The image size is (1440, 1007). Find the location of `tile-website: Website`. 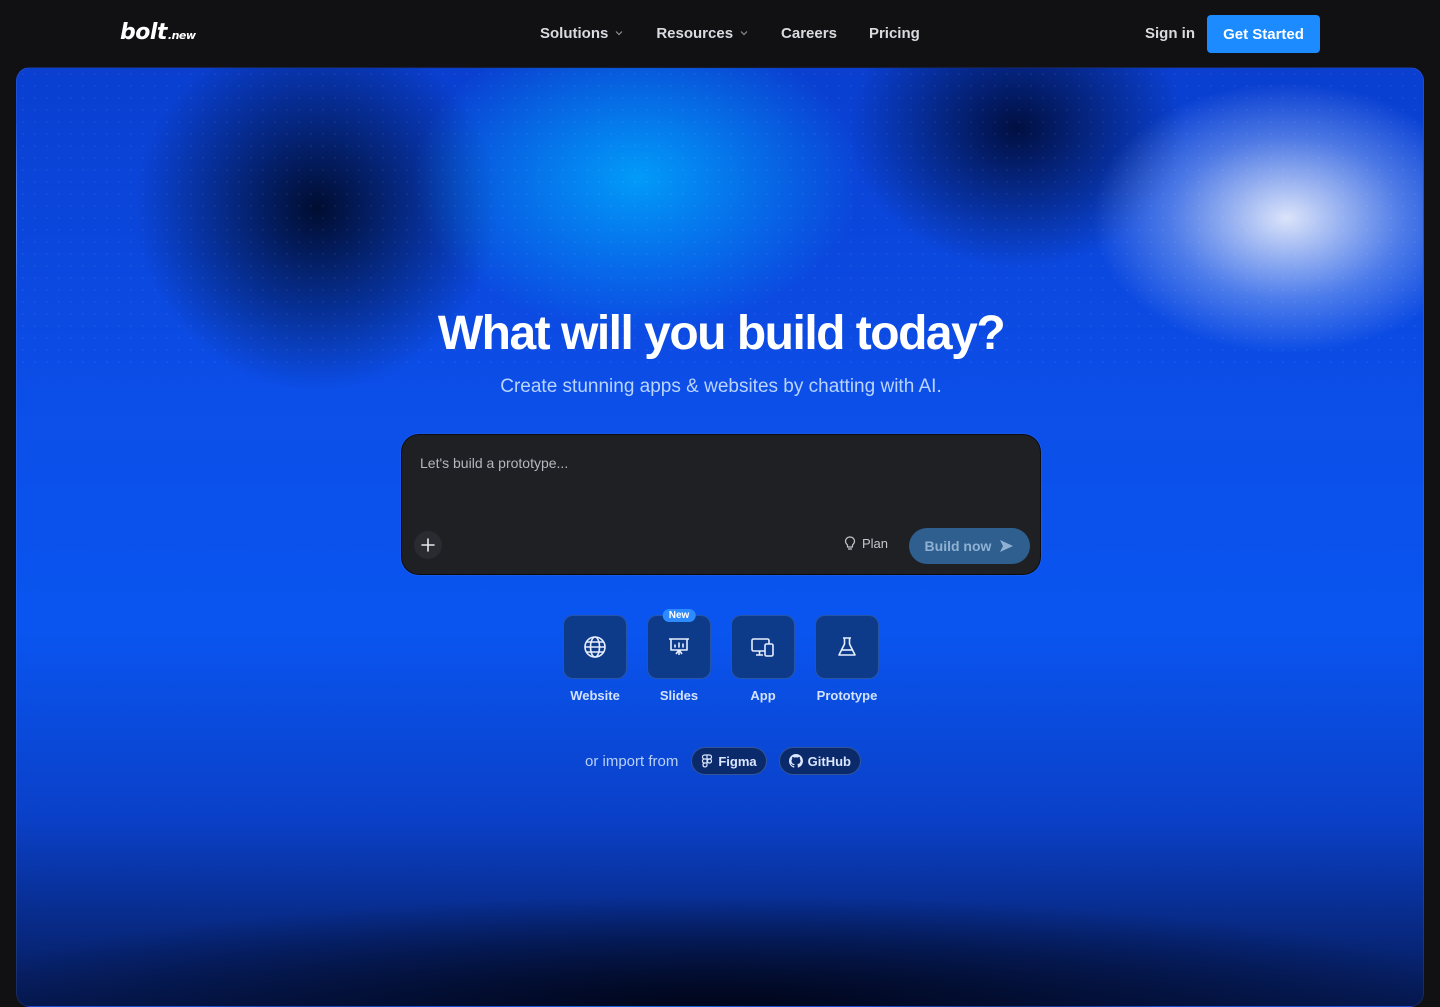

tile-website: Website is located at coordinates (595, 659).